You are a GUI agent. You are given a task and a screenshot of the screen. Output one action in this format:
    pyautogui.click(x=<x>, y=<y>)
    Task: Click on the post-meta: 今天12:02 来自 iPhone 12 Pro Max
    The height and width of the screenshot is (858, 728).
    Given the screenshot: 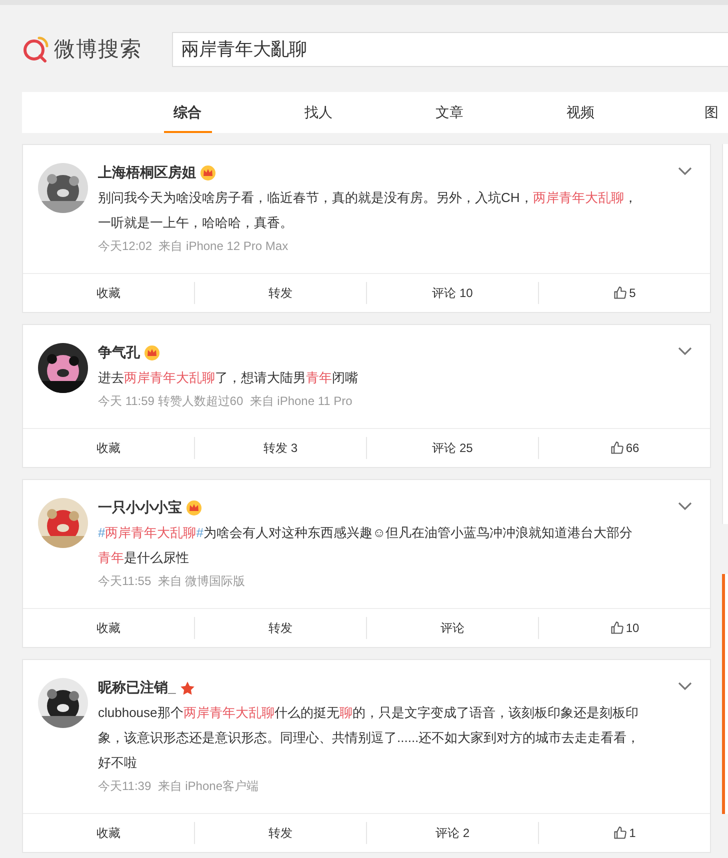 What is the action you would take?
    pyautogui.click(x=194, y=246)
    